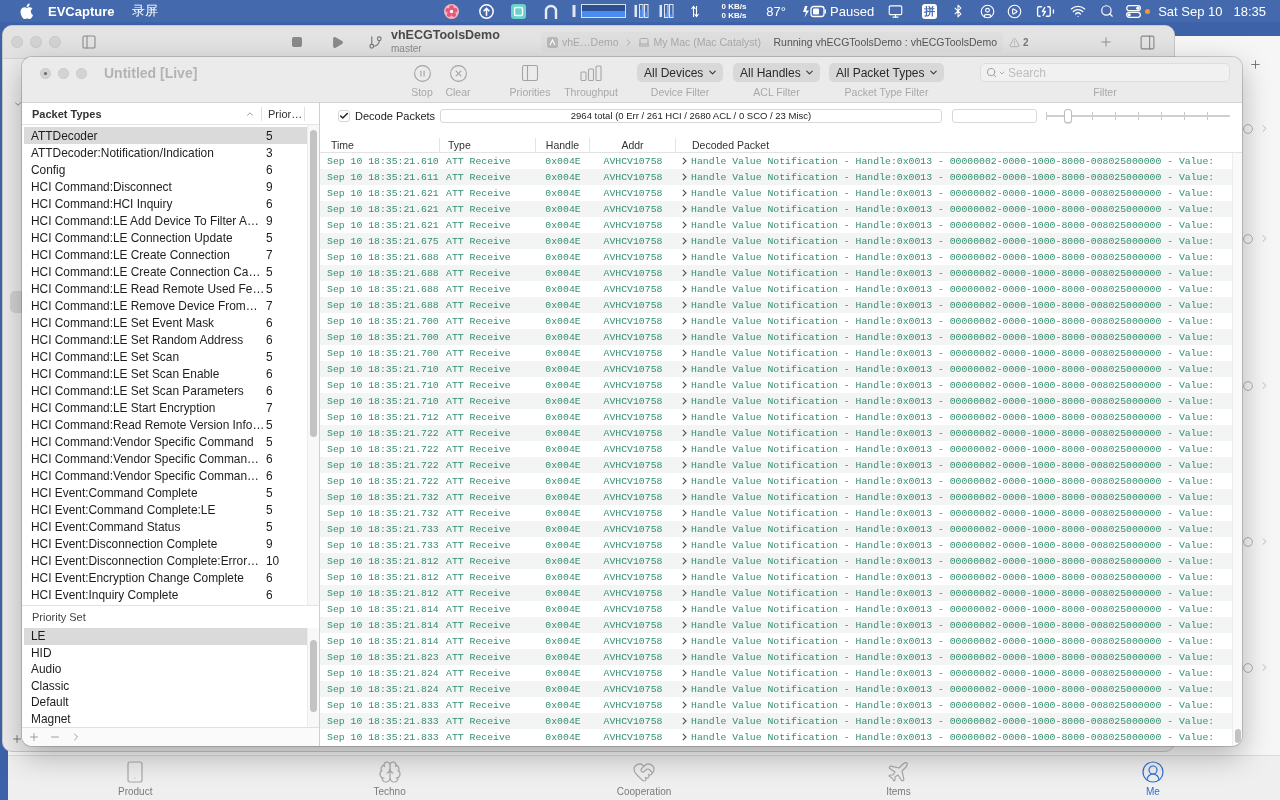 The width and height of the screenshot is (1280, 800). Describe the element at coordinates (165, 636) in the screenshot. I see `priority-set-row: LE` at that location.